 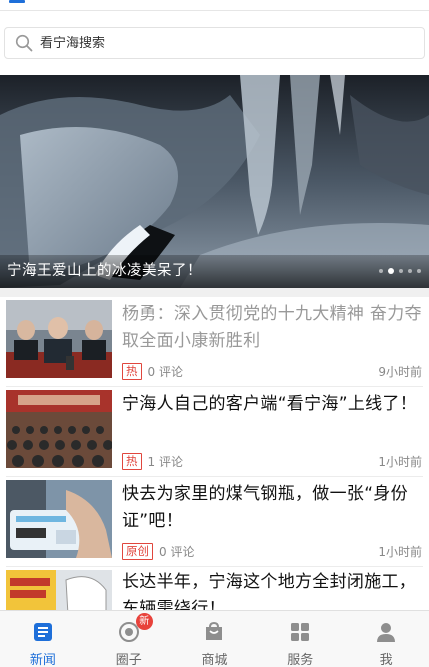 I want to click on original-tag: 原创, so click(x=137, y=551).